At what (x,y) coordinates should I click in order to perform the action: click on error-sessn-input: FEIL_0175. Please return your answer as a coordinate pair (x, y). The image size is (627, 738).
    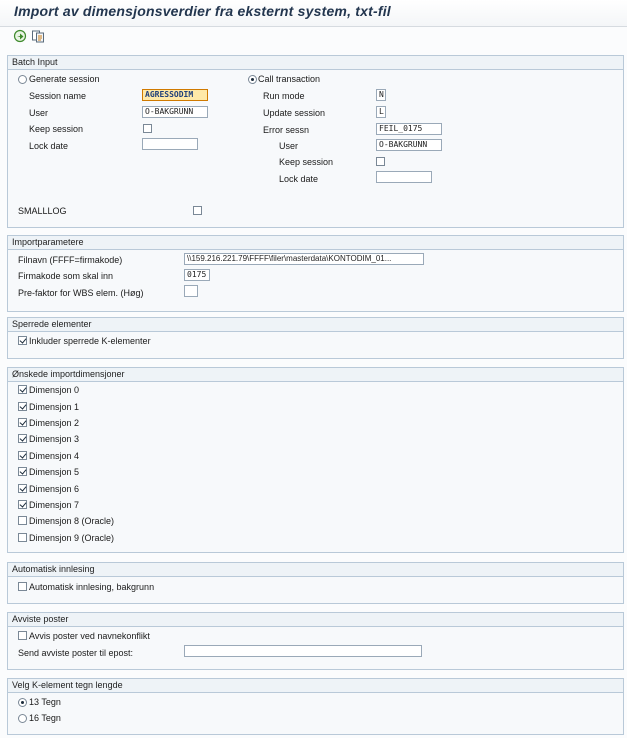
    Looking at the image, I should click on (409, 129).